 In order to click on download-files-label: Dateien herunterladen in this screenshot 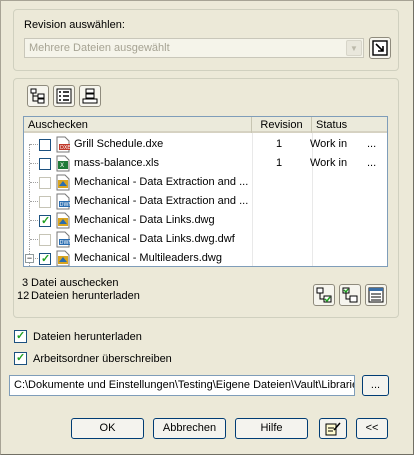, I will do `click(87, 337)`.